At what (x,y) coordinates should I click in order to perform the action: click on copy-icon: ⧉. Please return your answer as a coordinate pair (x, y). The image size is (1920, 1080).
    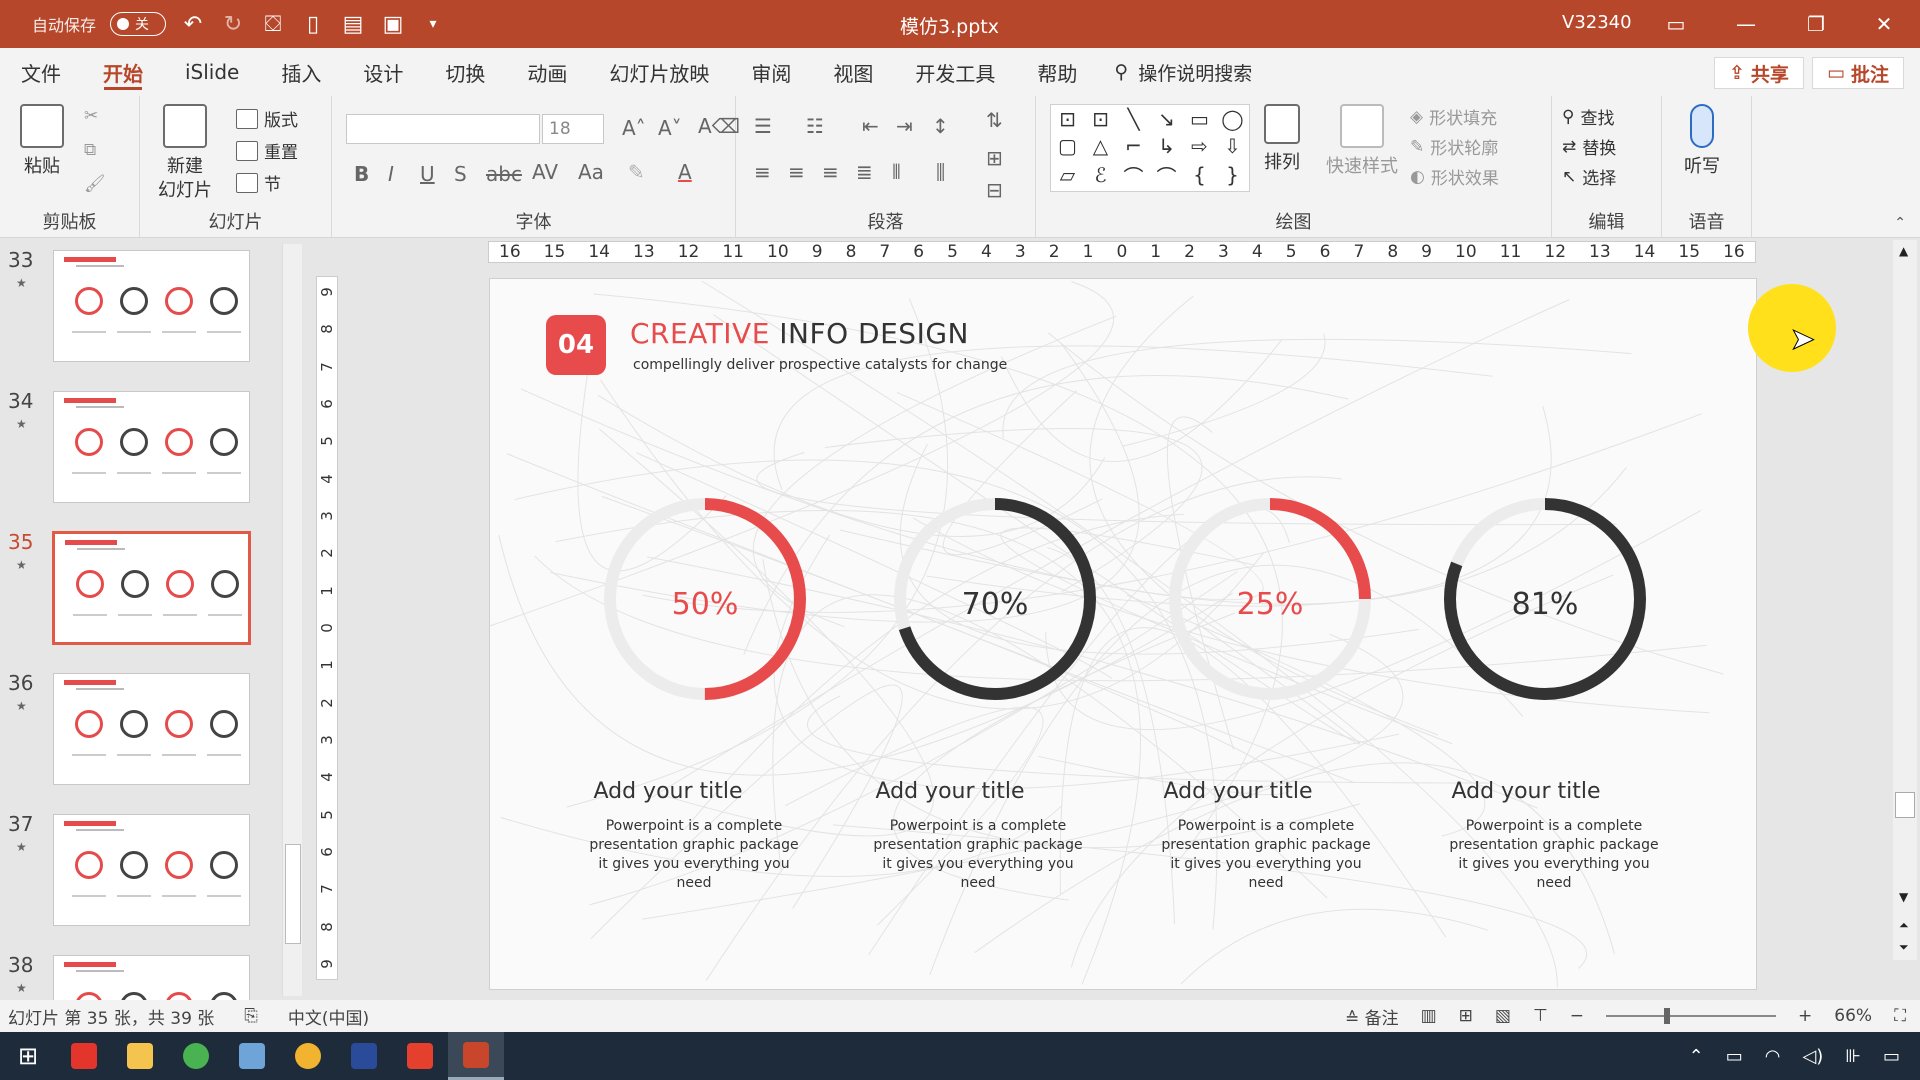
    Looking at the image, I should click on (90, 150).